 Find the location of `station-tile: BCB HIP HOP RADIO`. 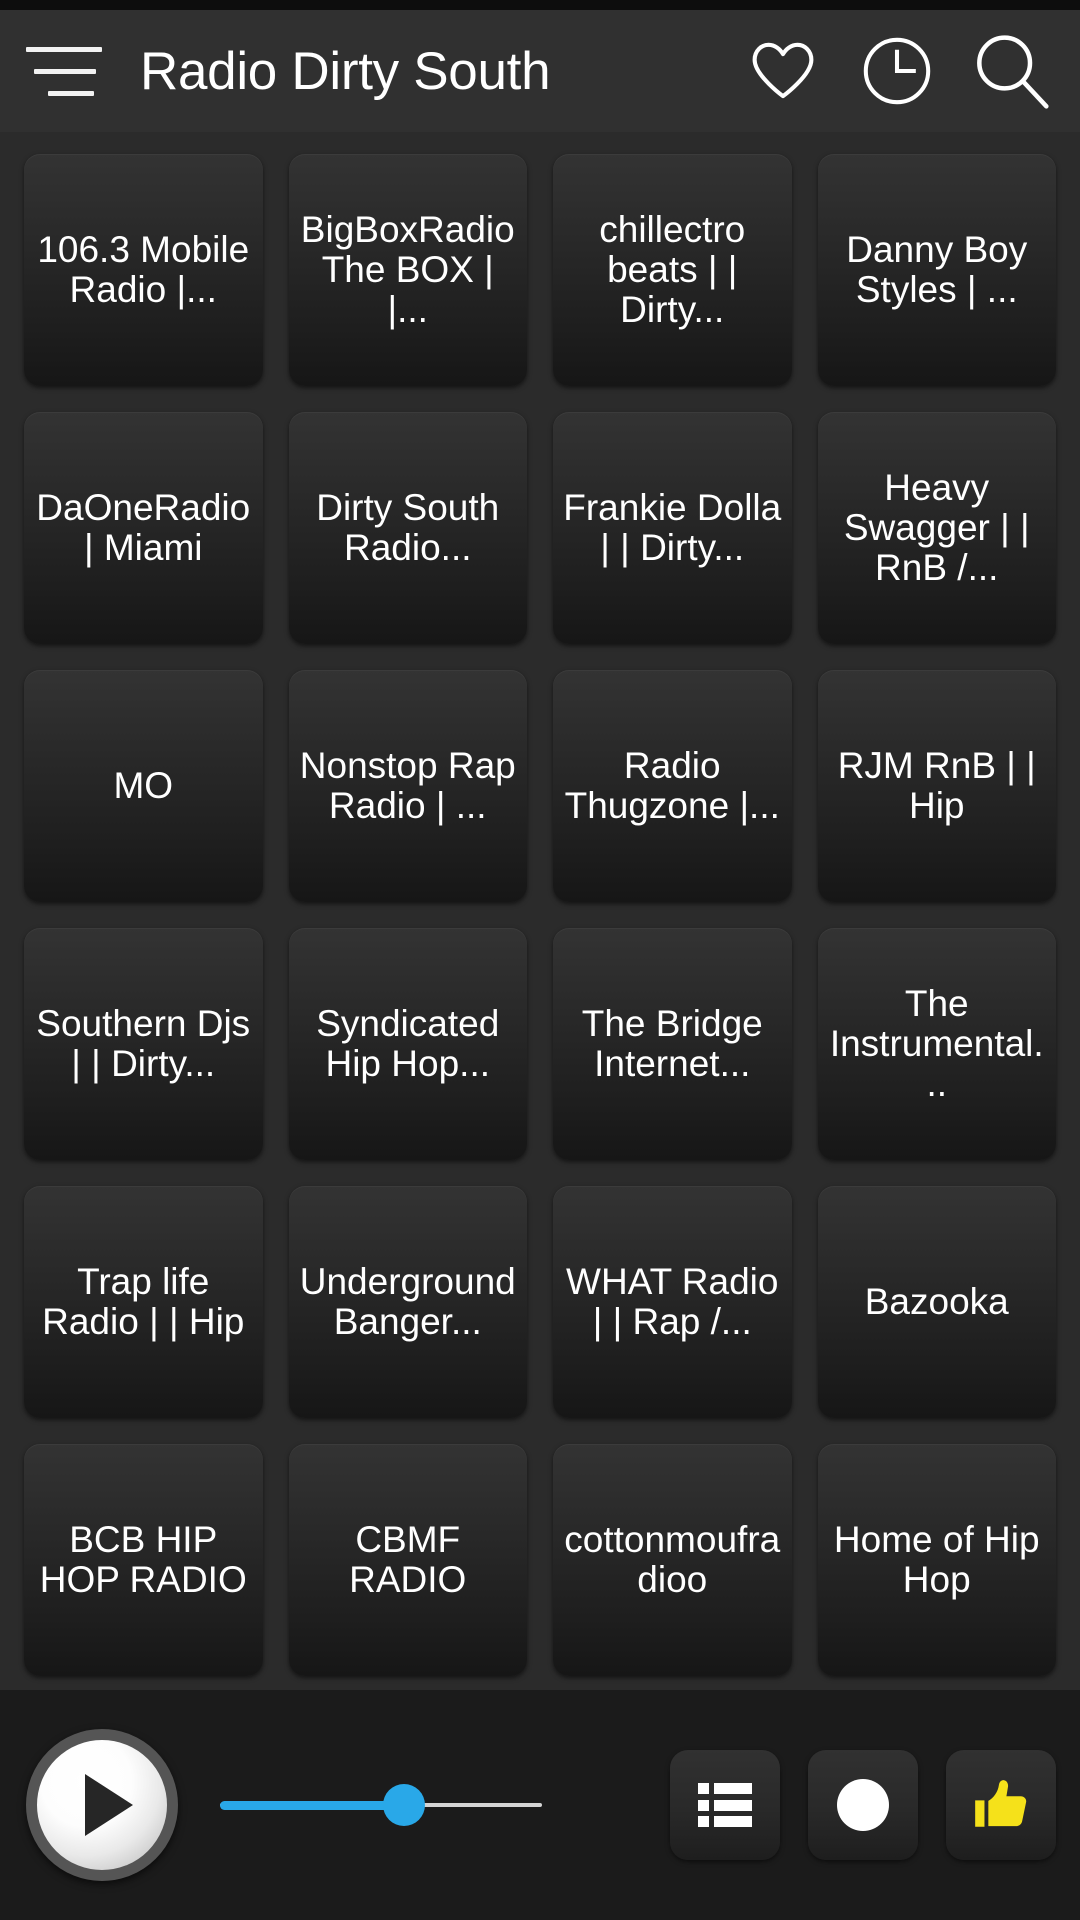

station-tile: BCB HIP HOP RADIO is located at coordinates (143, 1560).